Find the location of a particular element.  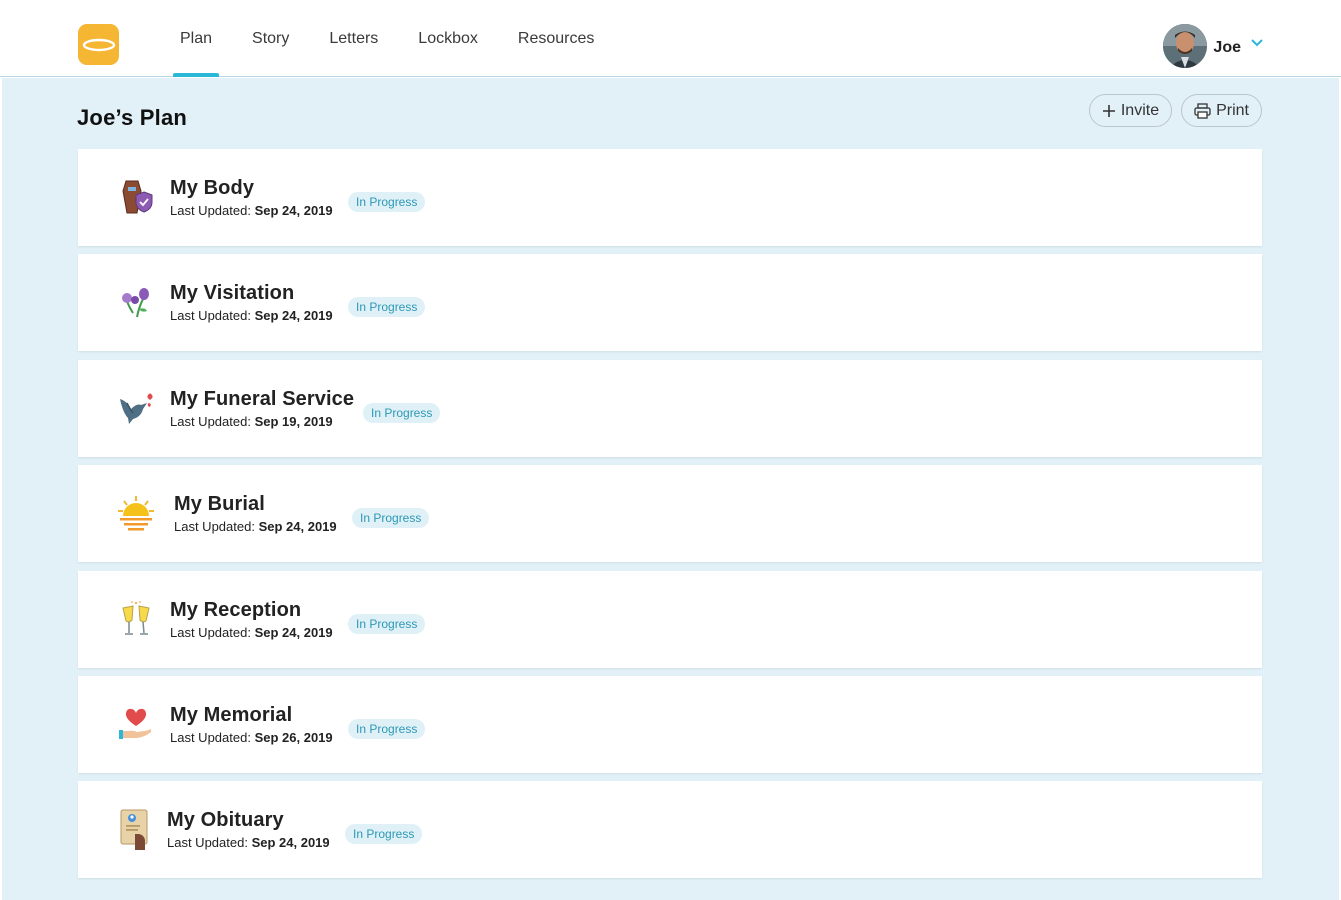

section-title: My Reception is located at coordinates (236, 609).